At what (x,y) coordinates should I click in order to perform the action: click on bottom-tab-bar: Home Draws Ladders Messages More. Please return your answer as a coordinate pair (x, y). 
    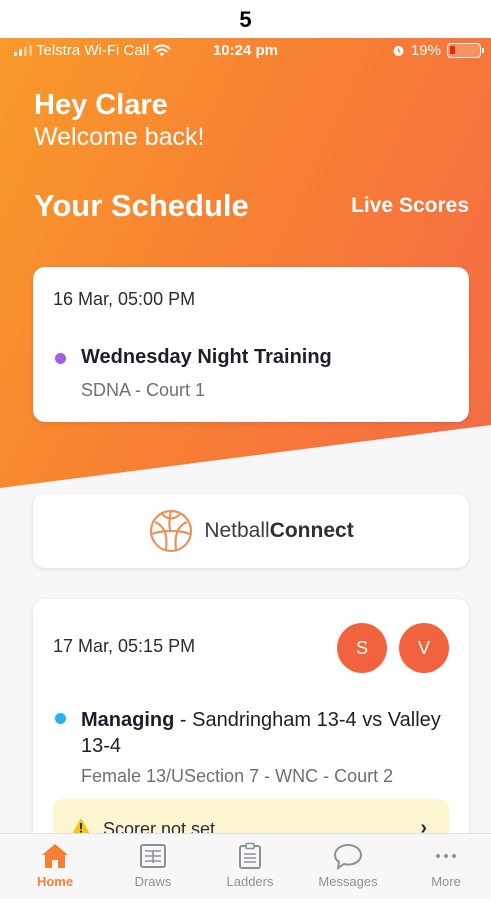
    Looking at the image, I should click on (245, 866).